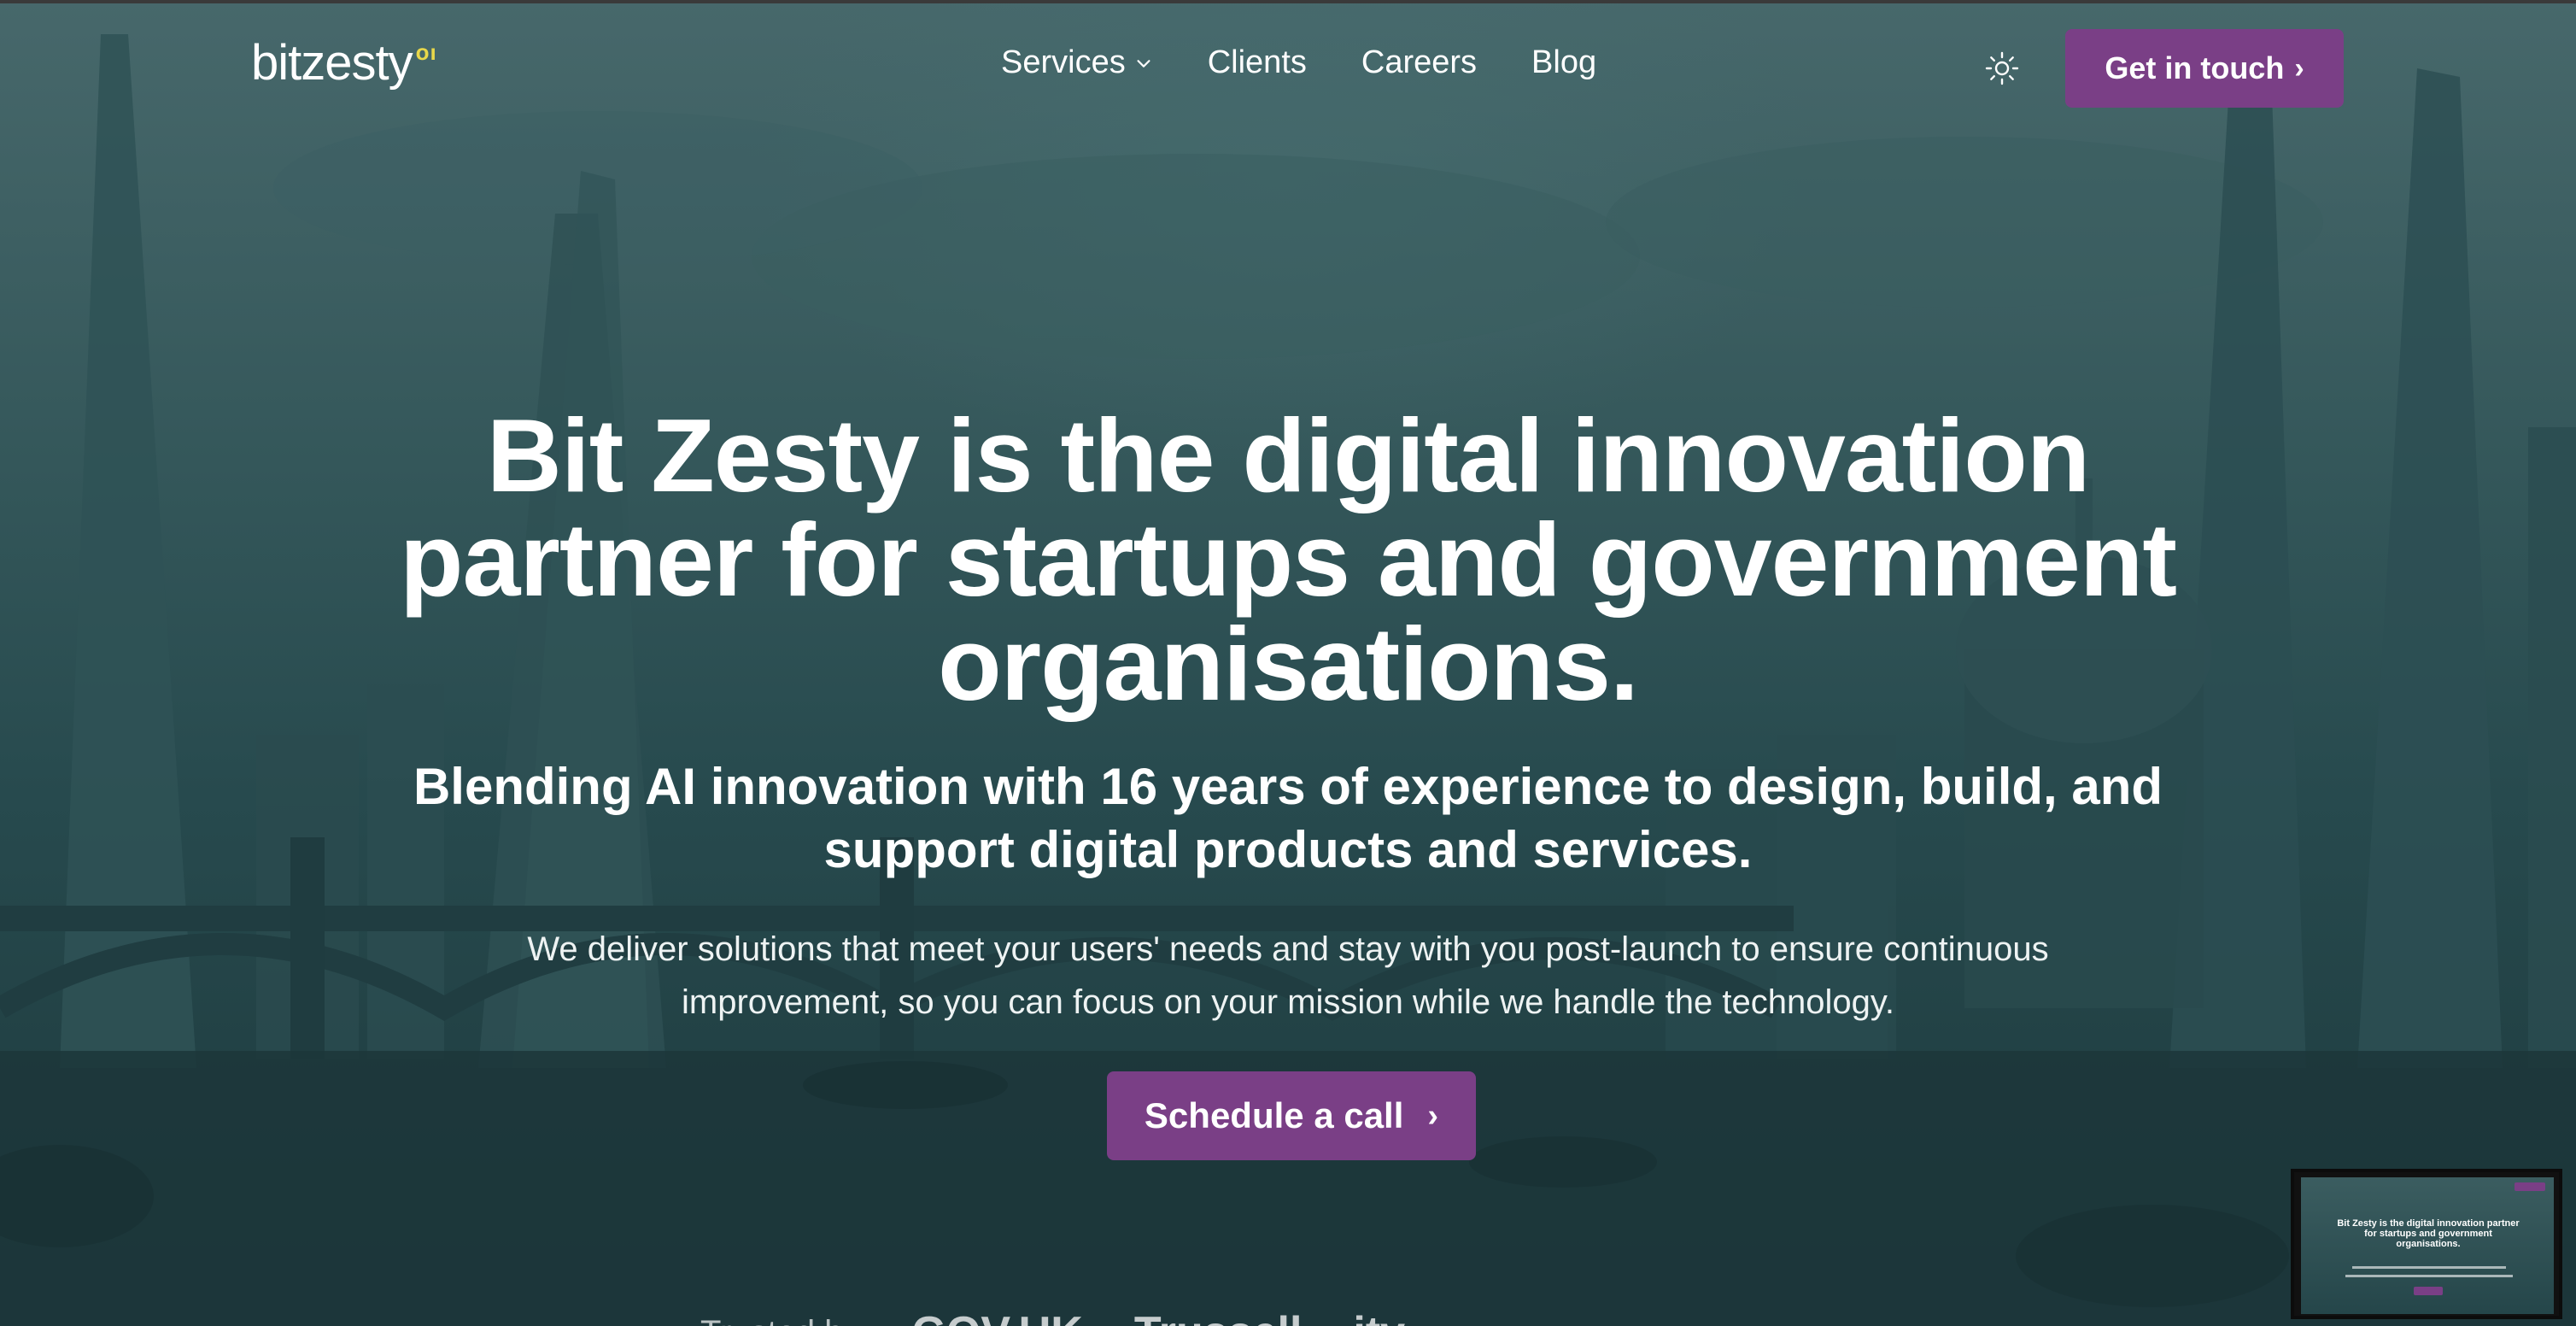 Image resolution: width=2576 pixels, height=1326 pixels. Describe the element at coordinates (332, 63) in the screenshot. I see `logo-wordmark: bitzesty` at that location.